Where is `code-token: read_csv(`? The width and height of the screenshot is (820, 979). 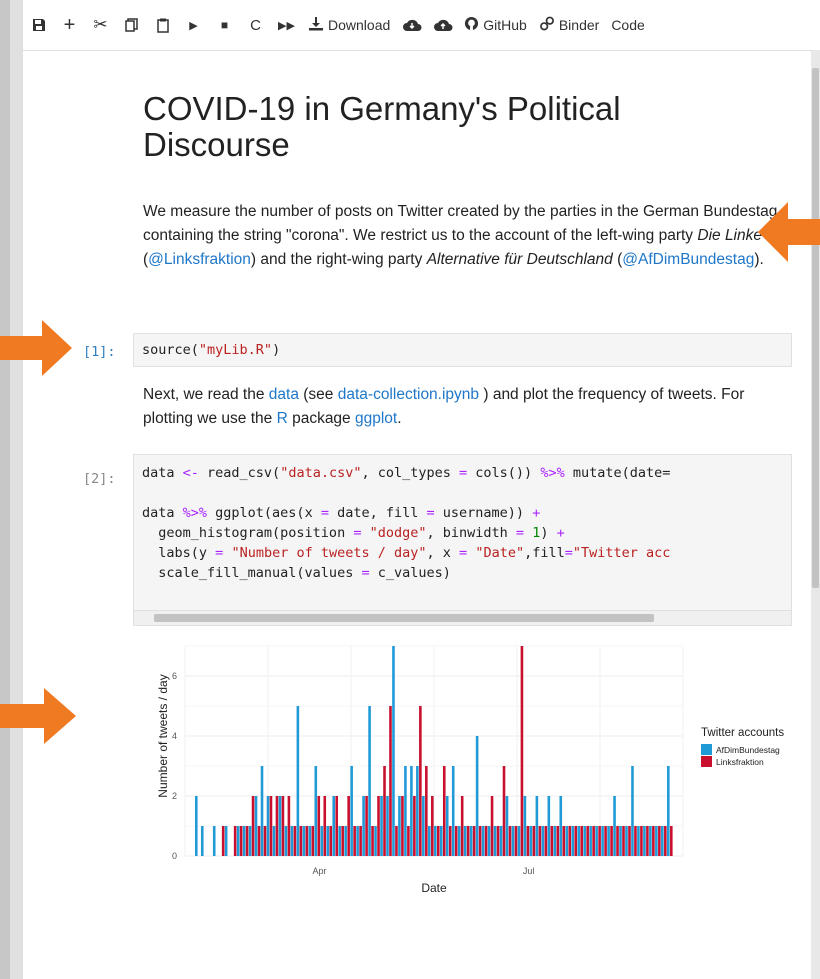 code-token: read_csv( is located at coordinates (239, 473).